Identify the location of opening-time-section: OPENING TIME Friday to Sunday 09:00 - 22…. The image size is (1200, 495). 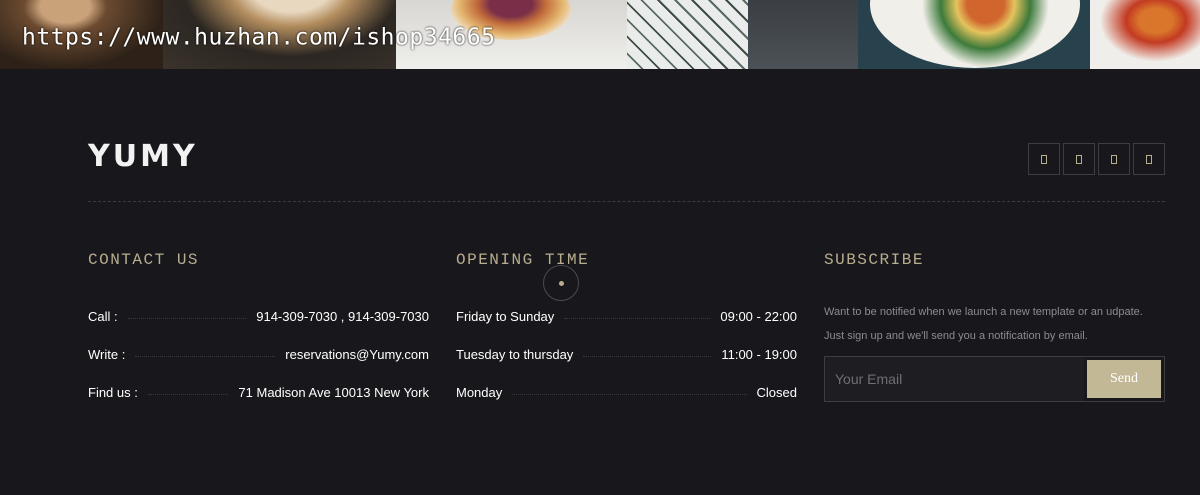
(626, 330).